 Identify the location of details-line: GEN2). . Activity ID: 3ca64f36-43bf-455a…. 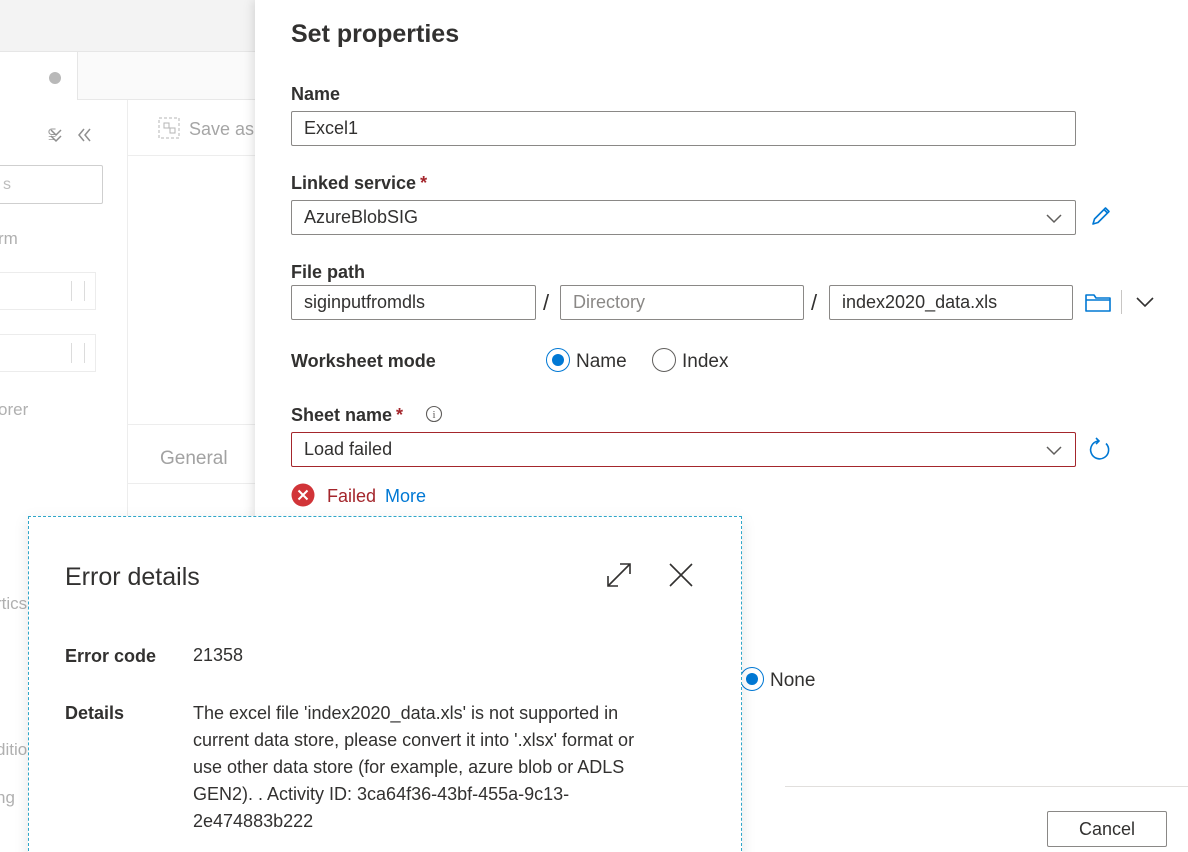
(381, 794).